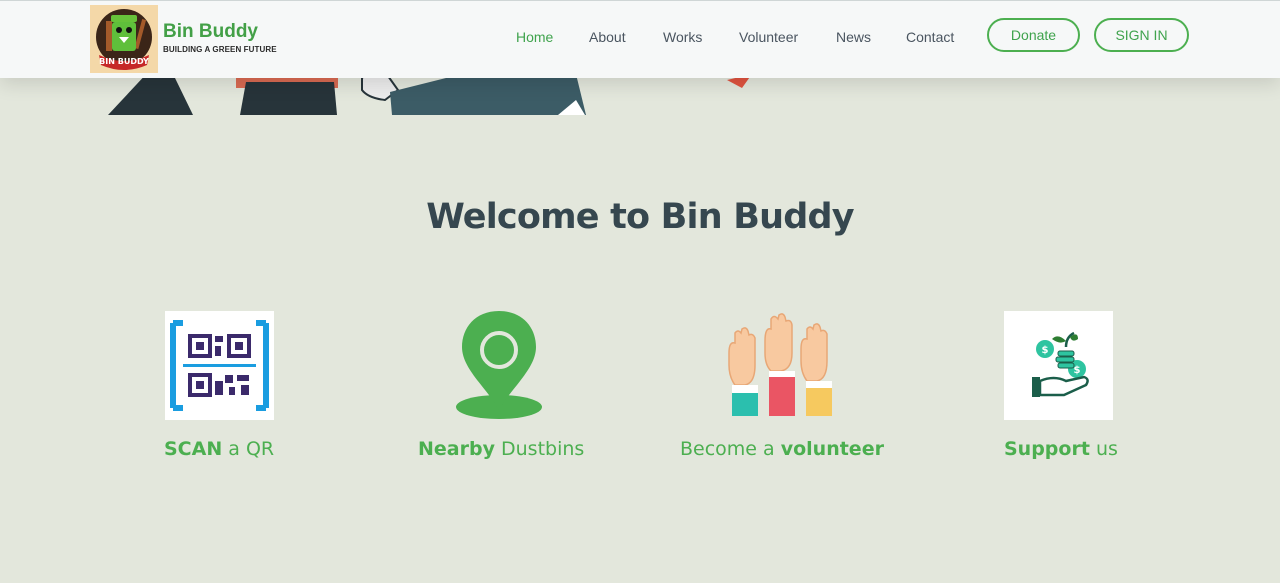  Describe the element at coordinates (607, 37) in the screenshot. I see `nav-about: About` at that location.